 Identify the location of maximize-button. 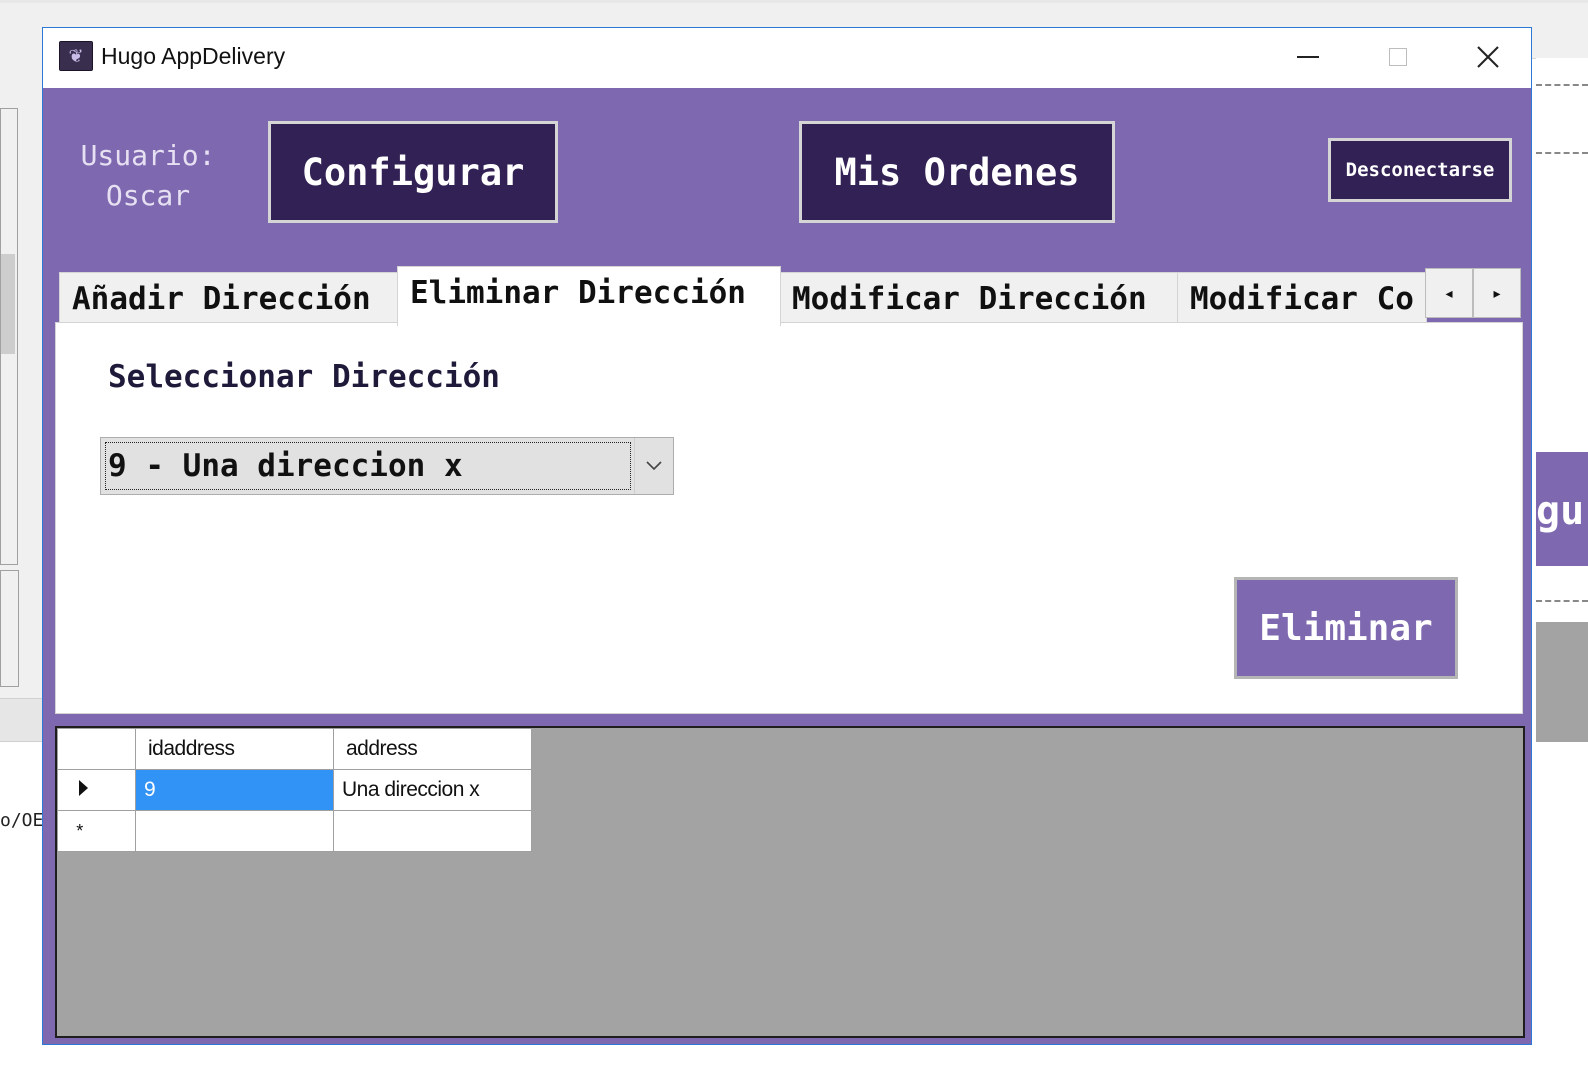
(1398, 57).